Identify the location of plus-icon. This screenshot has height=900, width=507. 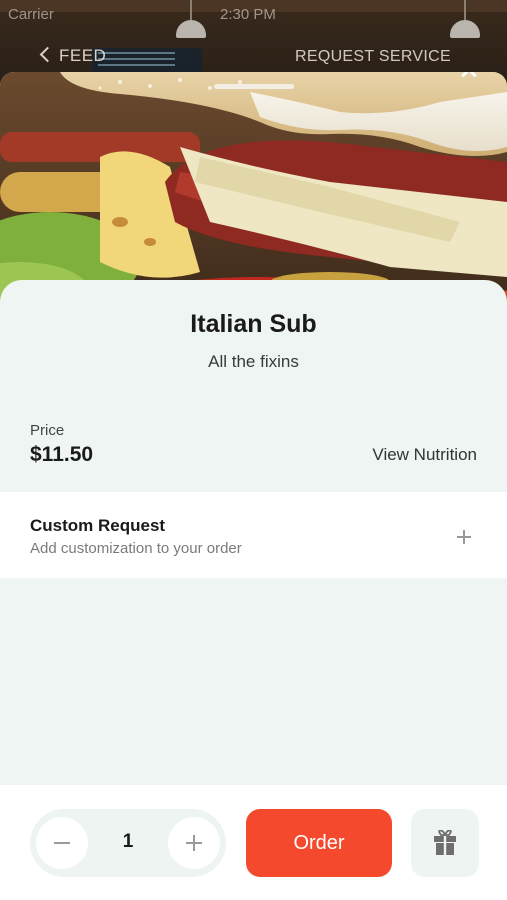
(464, 537).